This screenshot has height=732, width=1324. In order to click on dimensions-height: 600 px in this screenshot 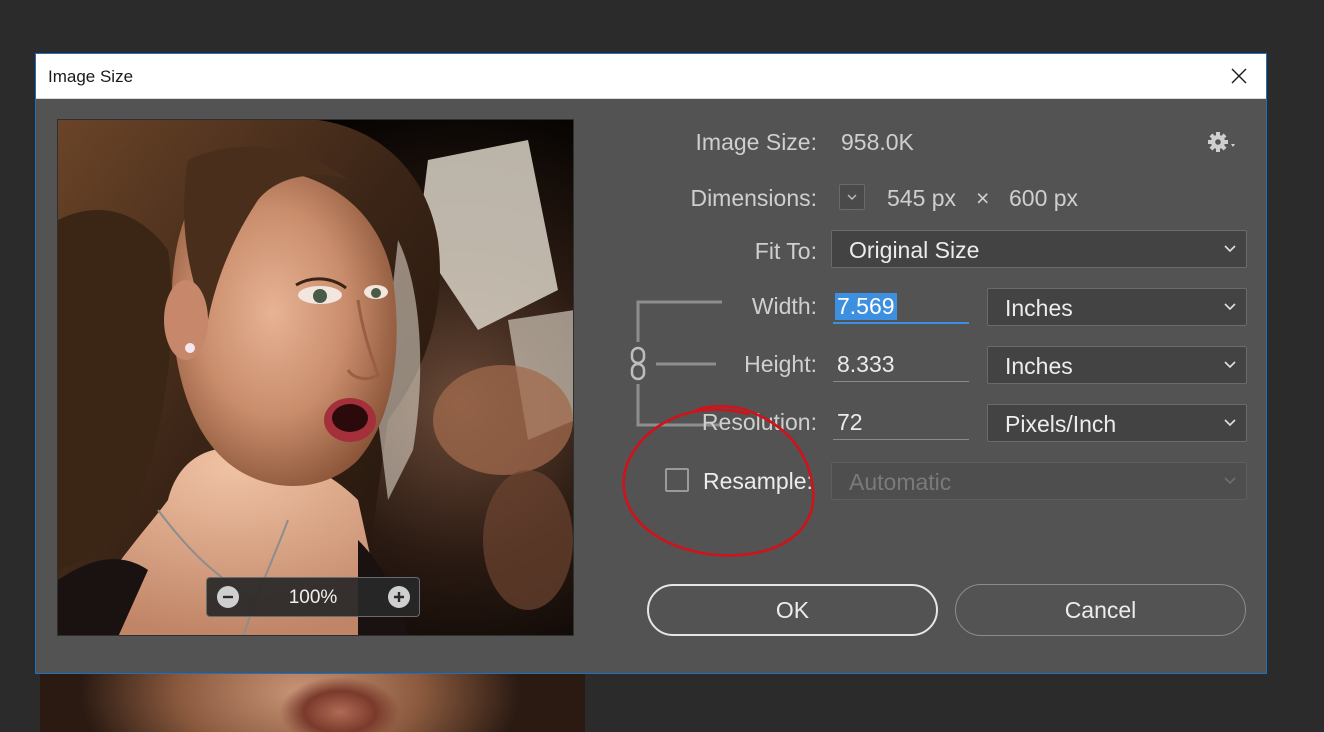, I will do `click(1044, 198)`.